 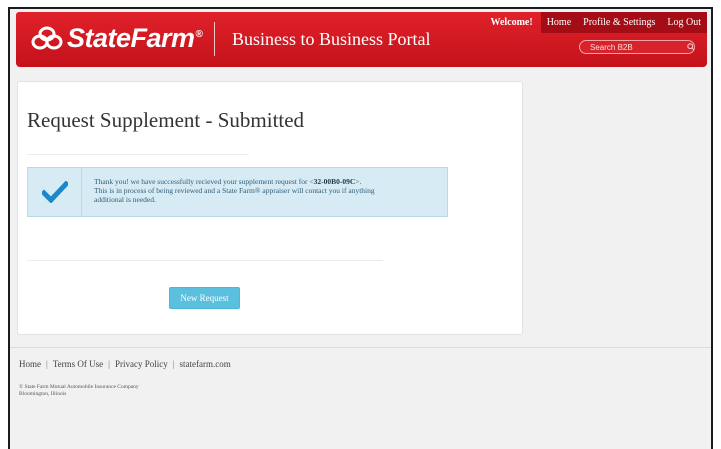 What do you see at coordinates (78, 364) in the screenshot?
I see `footer-link-terms-of-use: Terms Of Use` at bounding box center [78, 364].